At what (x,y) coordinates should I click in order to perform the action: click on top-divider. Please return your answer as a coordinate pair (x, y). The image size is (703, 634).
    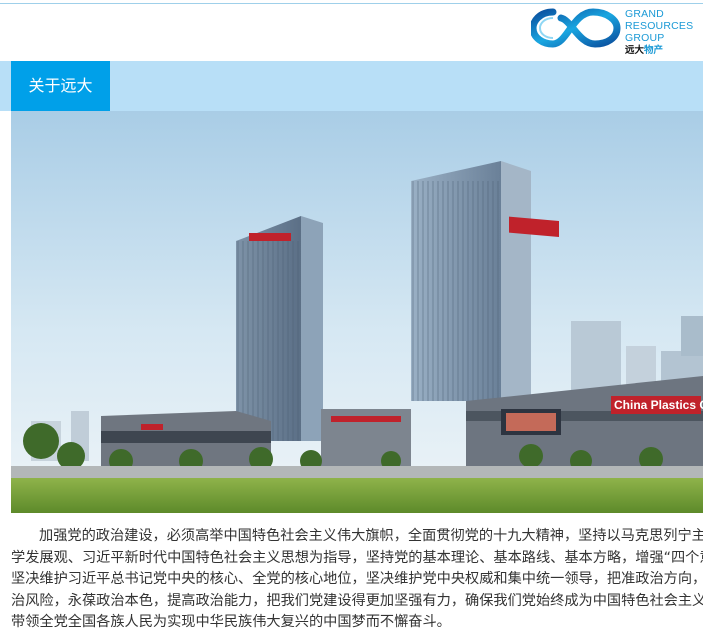
    Looking at the image, I should click on (351, 3).